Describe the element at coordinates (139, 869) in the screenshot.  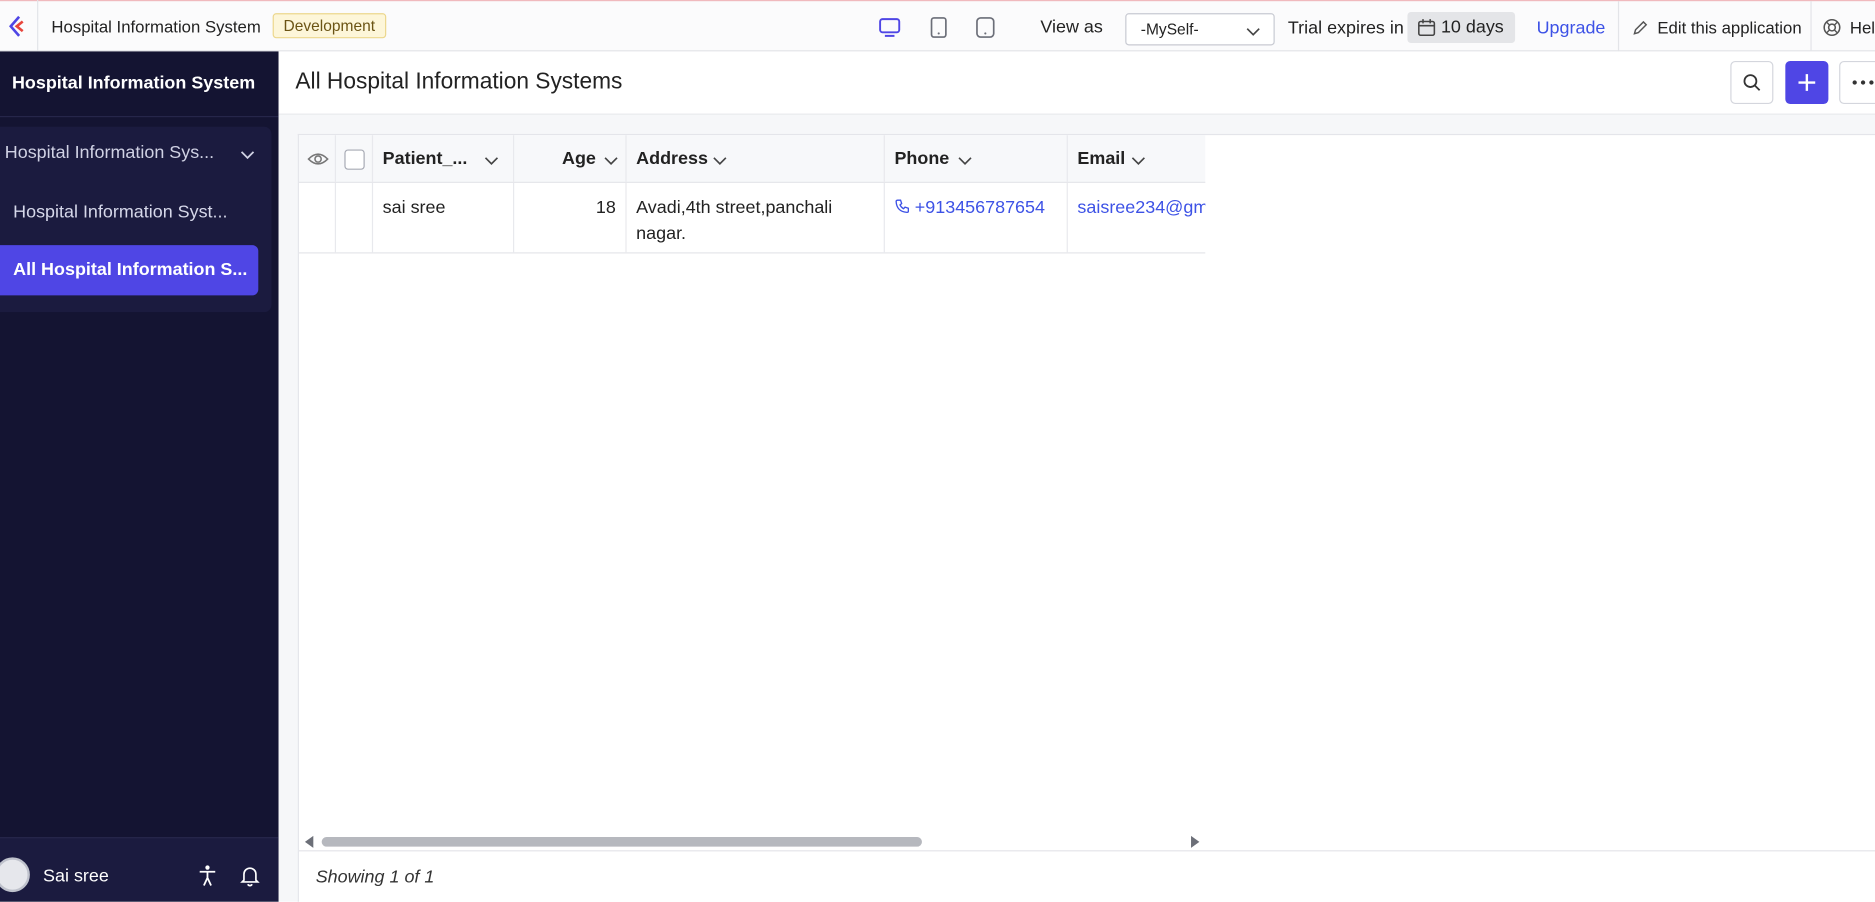
I see `sidebar-footer: Sai sree` at that location.